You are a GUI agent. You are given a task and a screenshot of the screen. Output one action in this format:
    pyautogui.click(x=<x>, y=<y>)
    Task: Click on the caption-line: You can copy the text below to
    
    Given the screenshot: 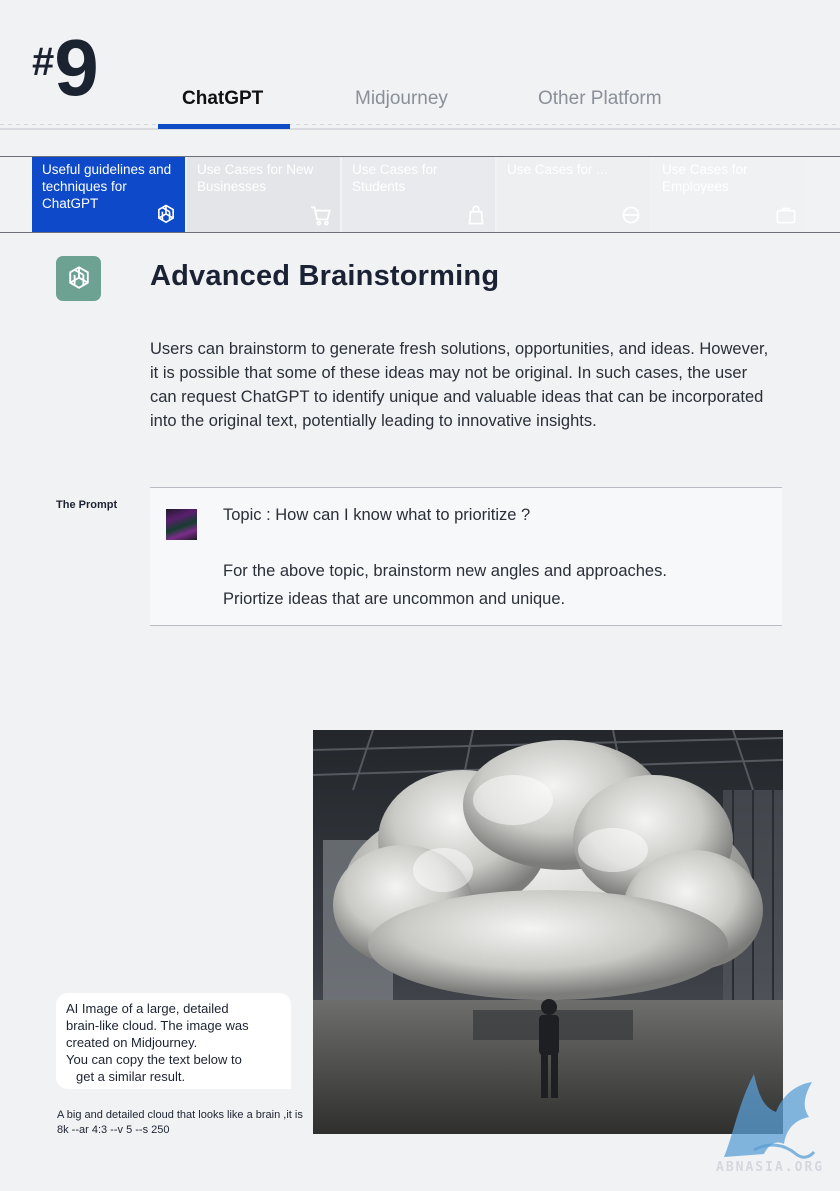 What is the action you would take?
    pyautogui.click(x=154, y=1059)
    